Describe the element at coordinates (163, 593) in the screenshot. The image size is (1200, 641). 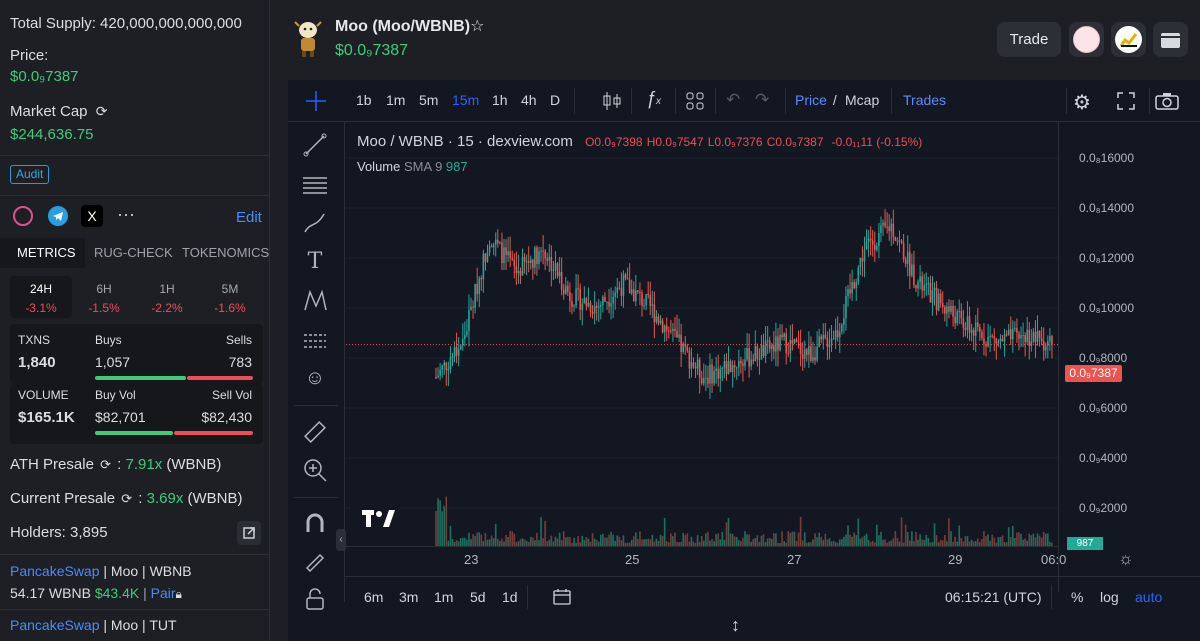
I see `pair1-link: Pair` at that location.